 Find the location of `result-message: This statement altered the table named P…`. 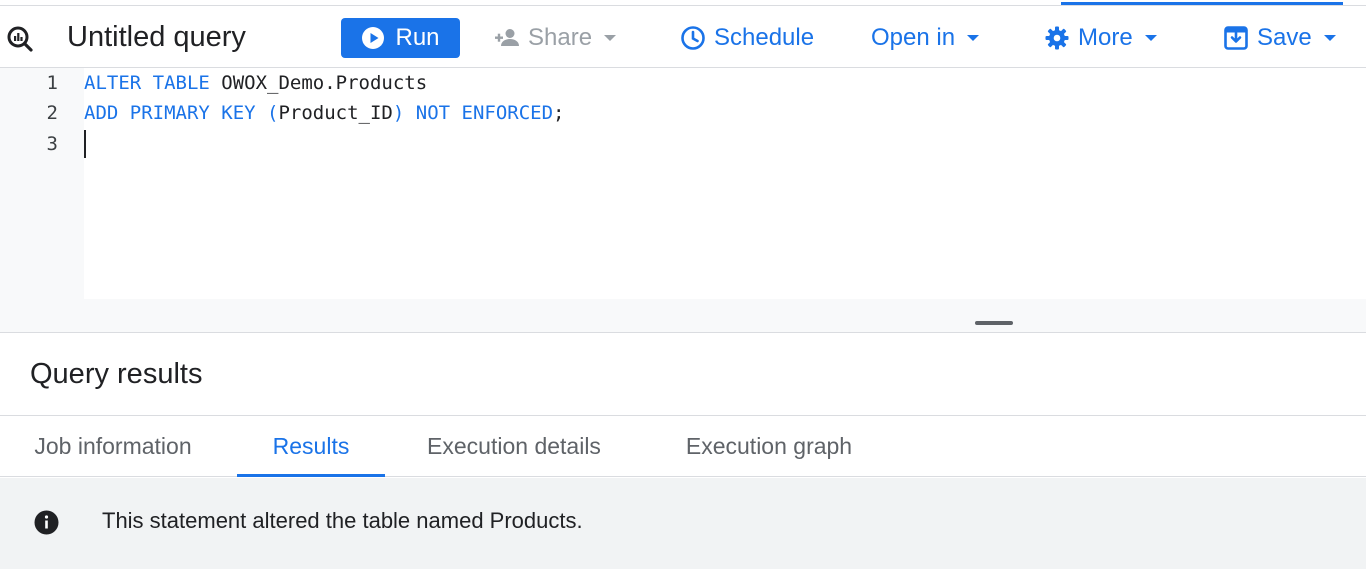

result-message: This statement altered the table named P… is located at coordinates (342, 520).